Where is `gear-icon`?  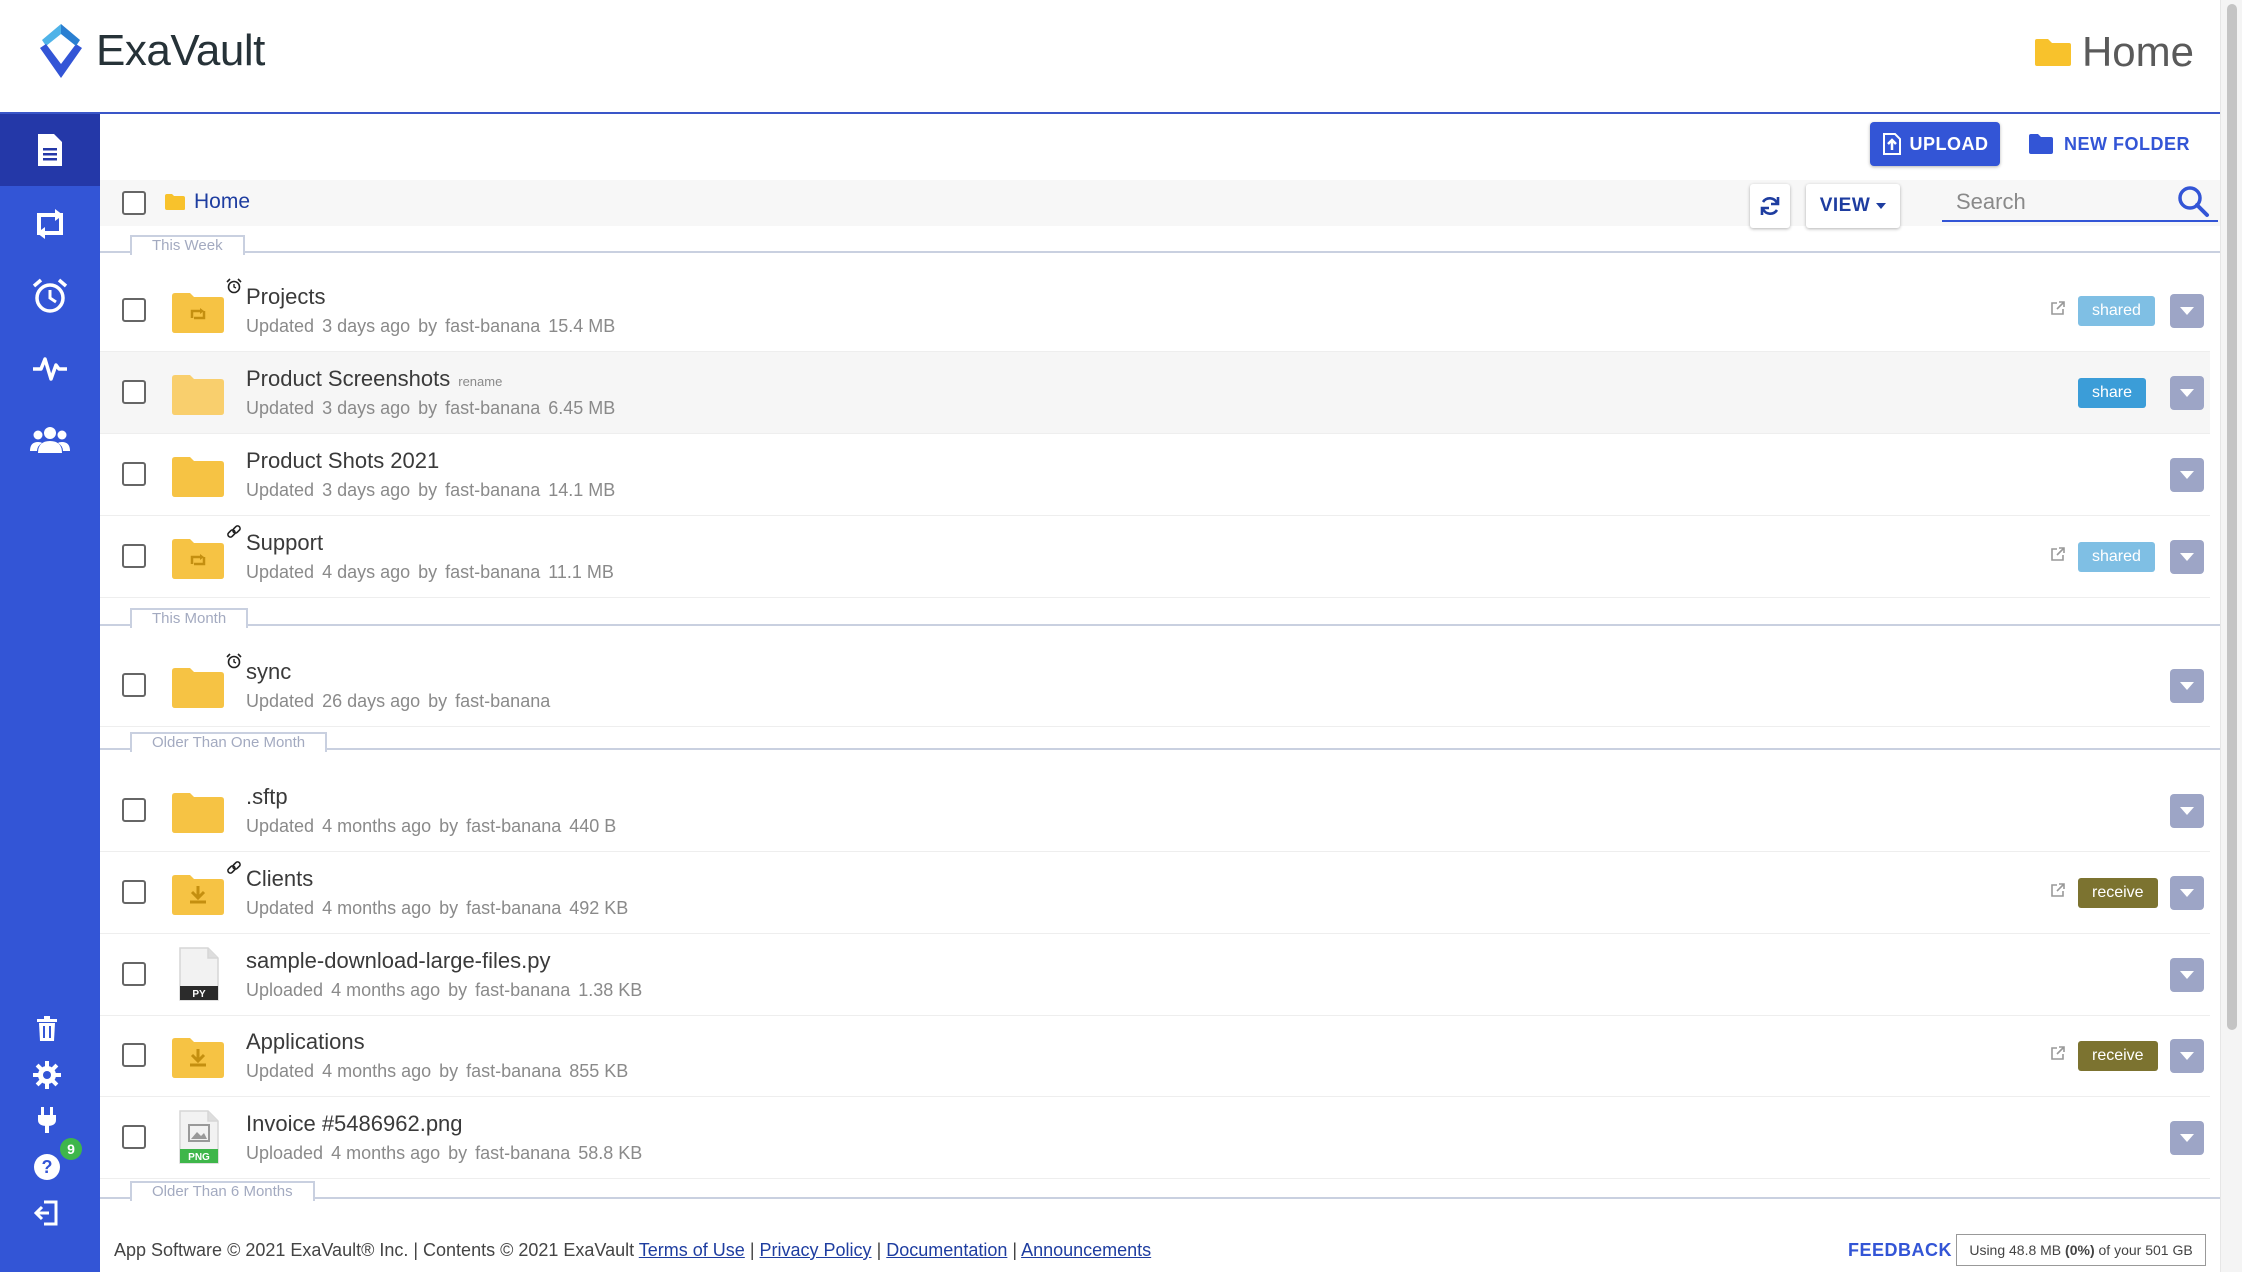 gear-icon is located at coordinates (47, 1075).